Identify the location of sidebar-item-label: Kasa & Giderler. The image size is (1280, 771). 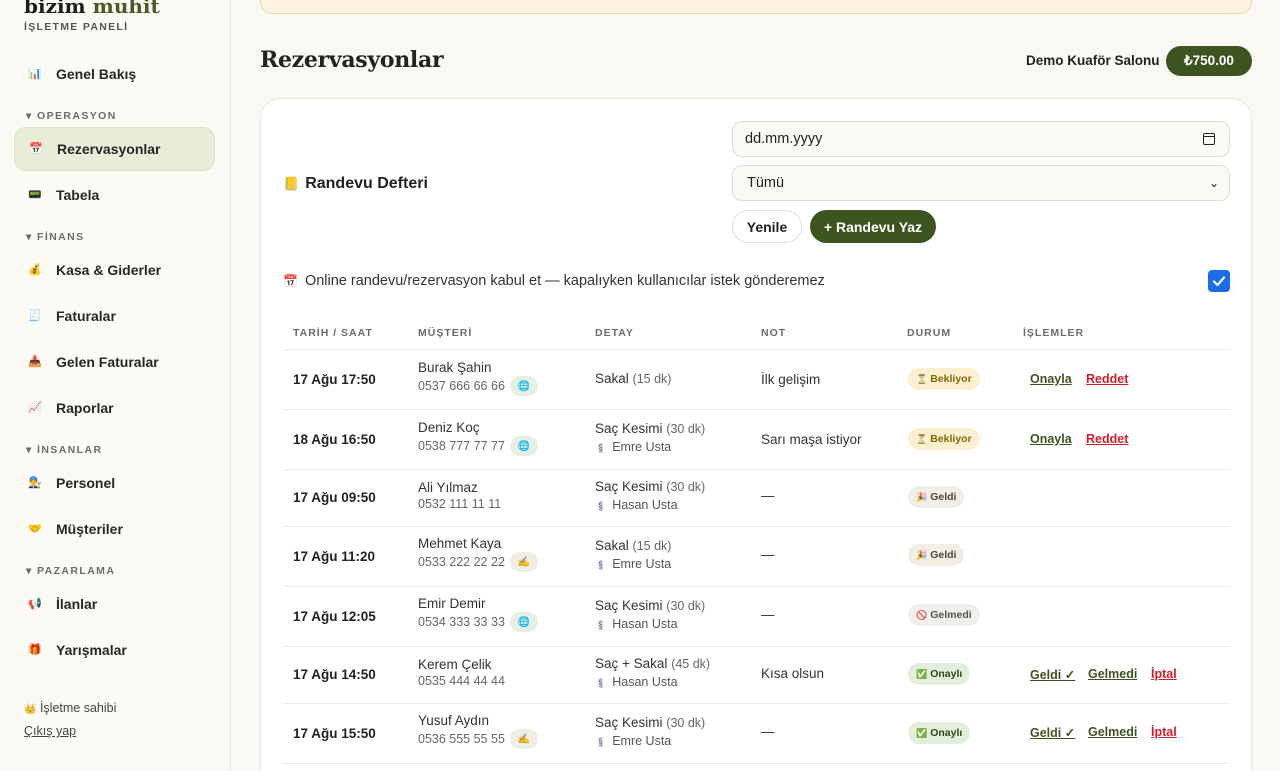
(109, 270).